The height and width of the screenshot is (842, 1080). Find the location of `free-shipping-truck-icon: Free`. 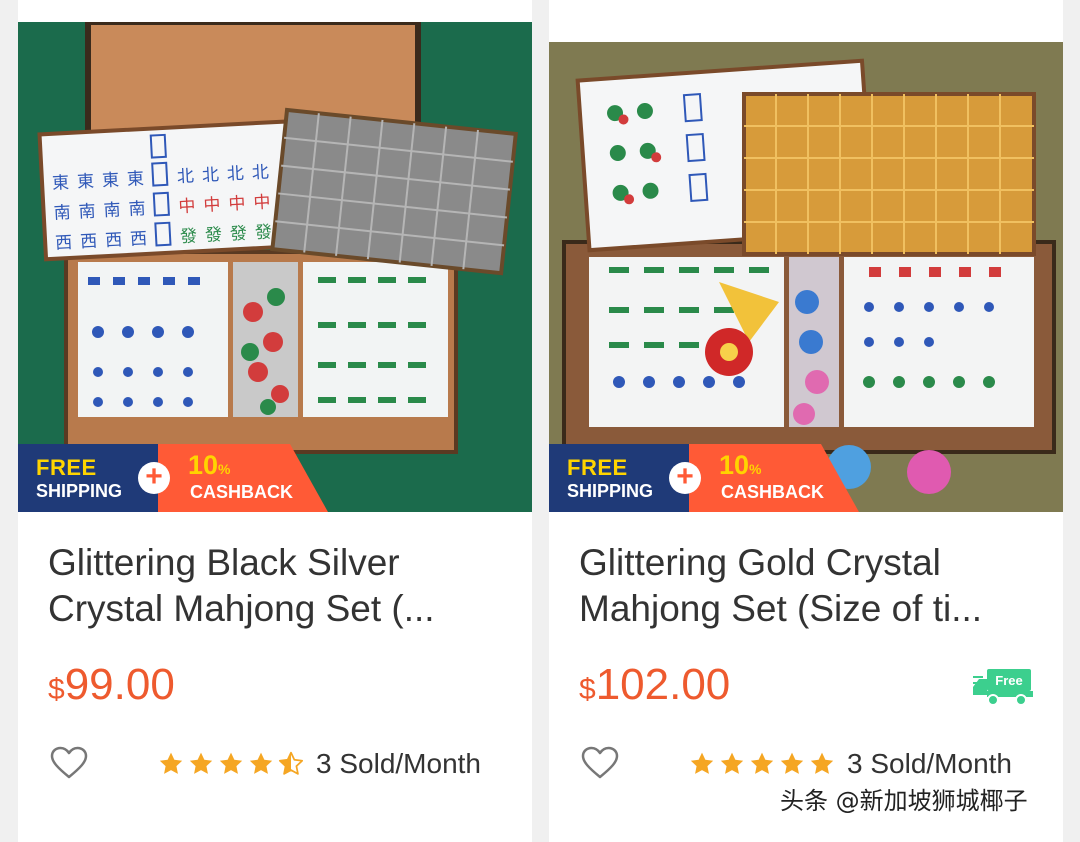

free-shipping-truck-icon: Free is located at coordinates (1003, 687).